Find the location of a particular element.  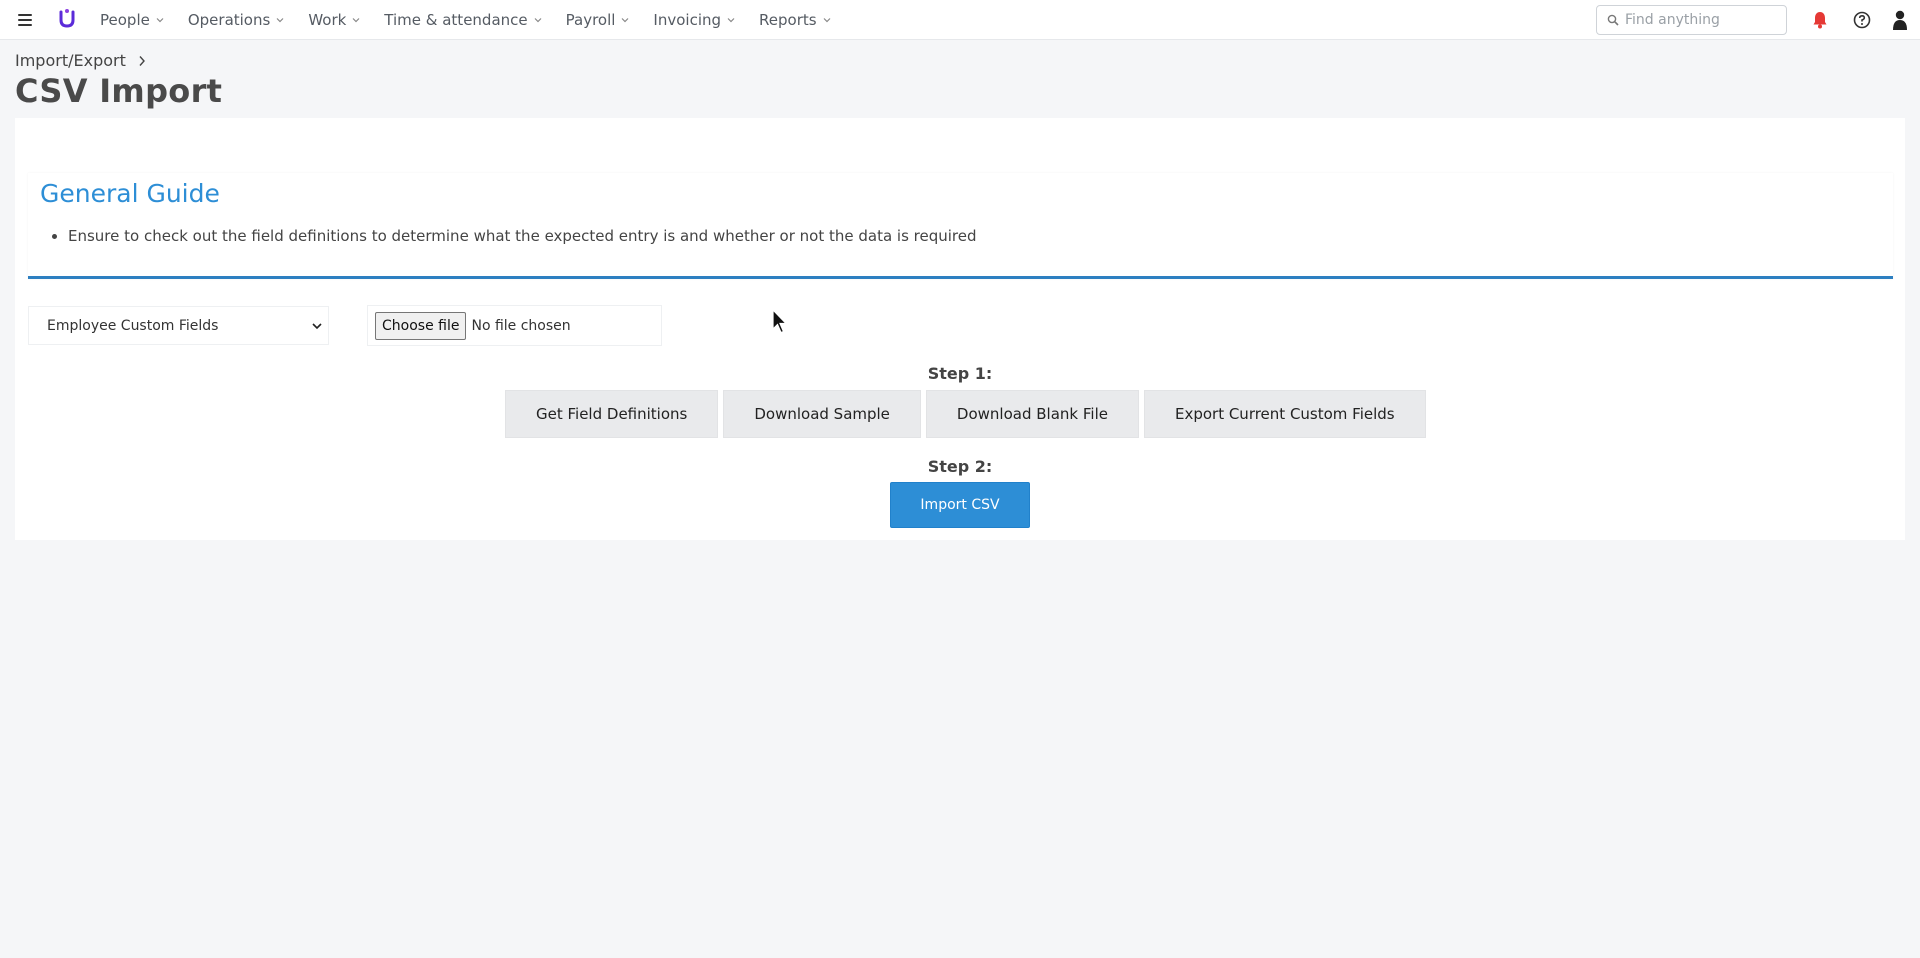

user-icon is located at coordinates (1900, 20).